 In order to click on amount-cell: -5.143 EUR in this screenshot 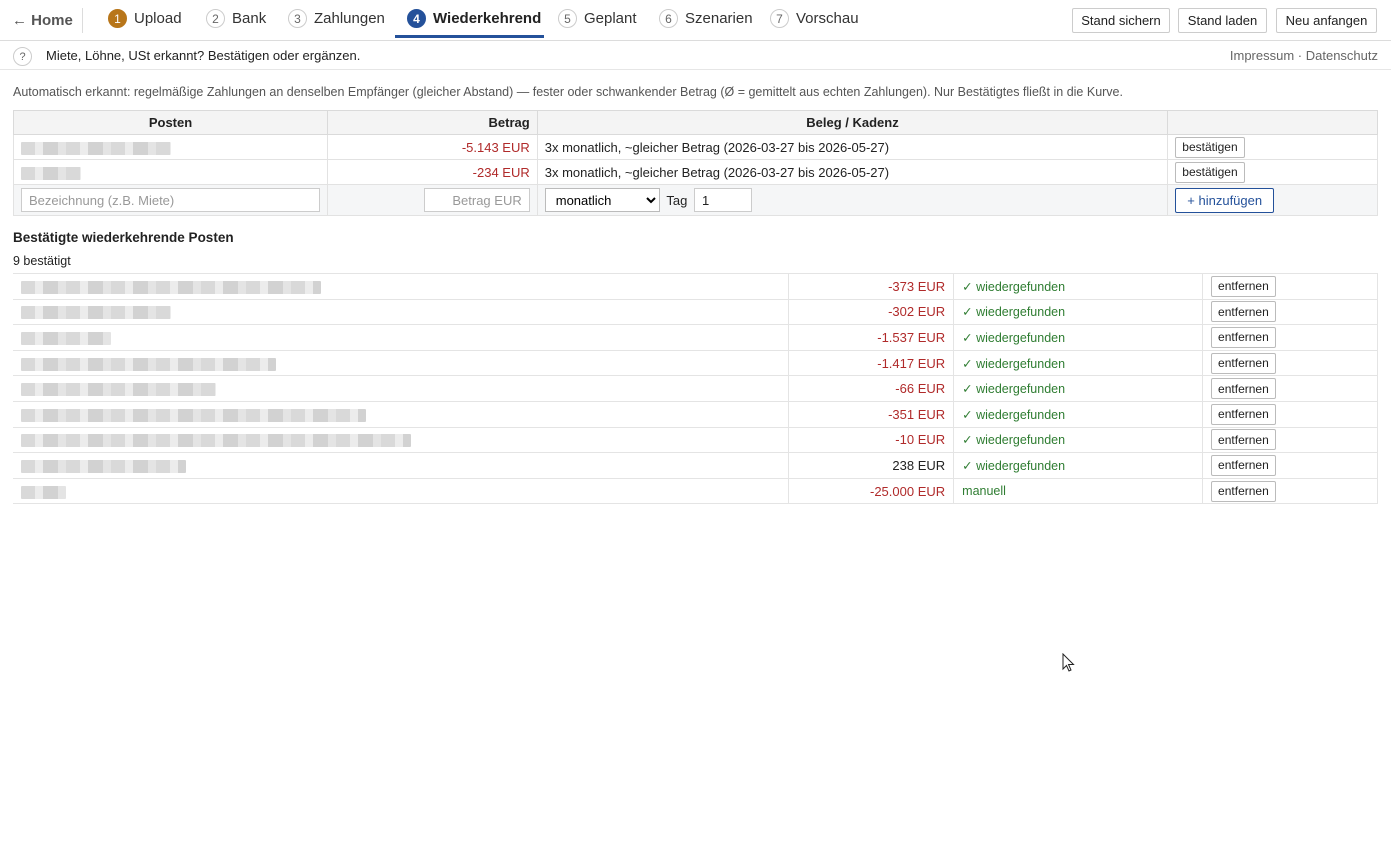, I will do `click(432, 147)`.